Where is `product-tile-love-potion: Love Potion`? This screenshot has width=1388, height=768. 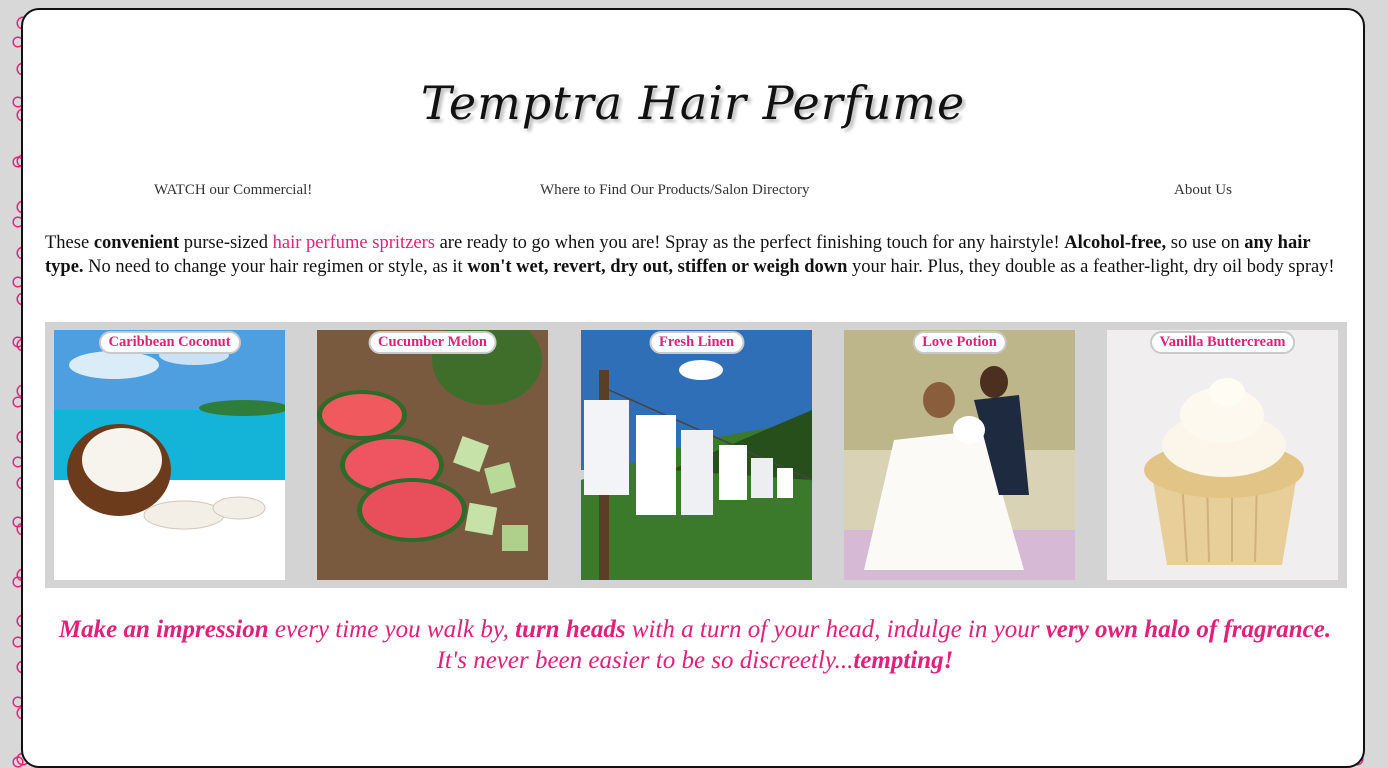 product-tile-love-potion: Love Potion is located at coordinates (959, 455).